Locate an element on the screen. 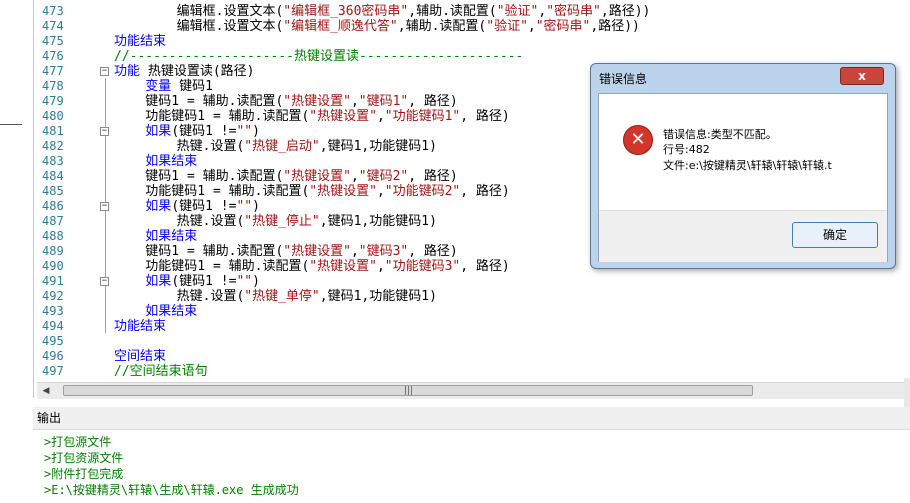  left-panel-edge is located at coordinates (16, 200).